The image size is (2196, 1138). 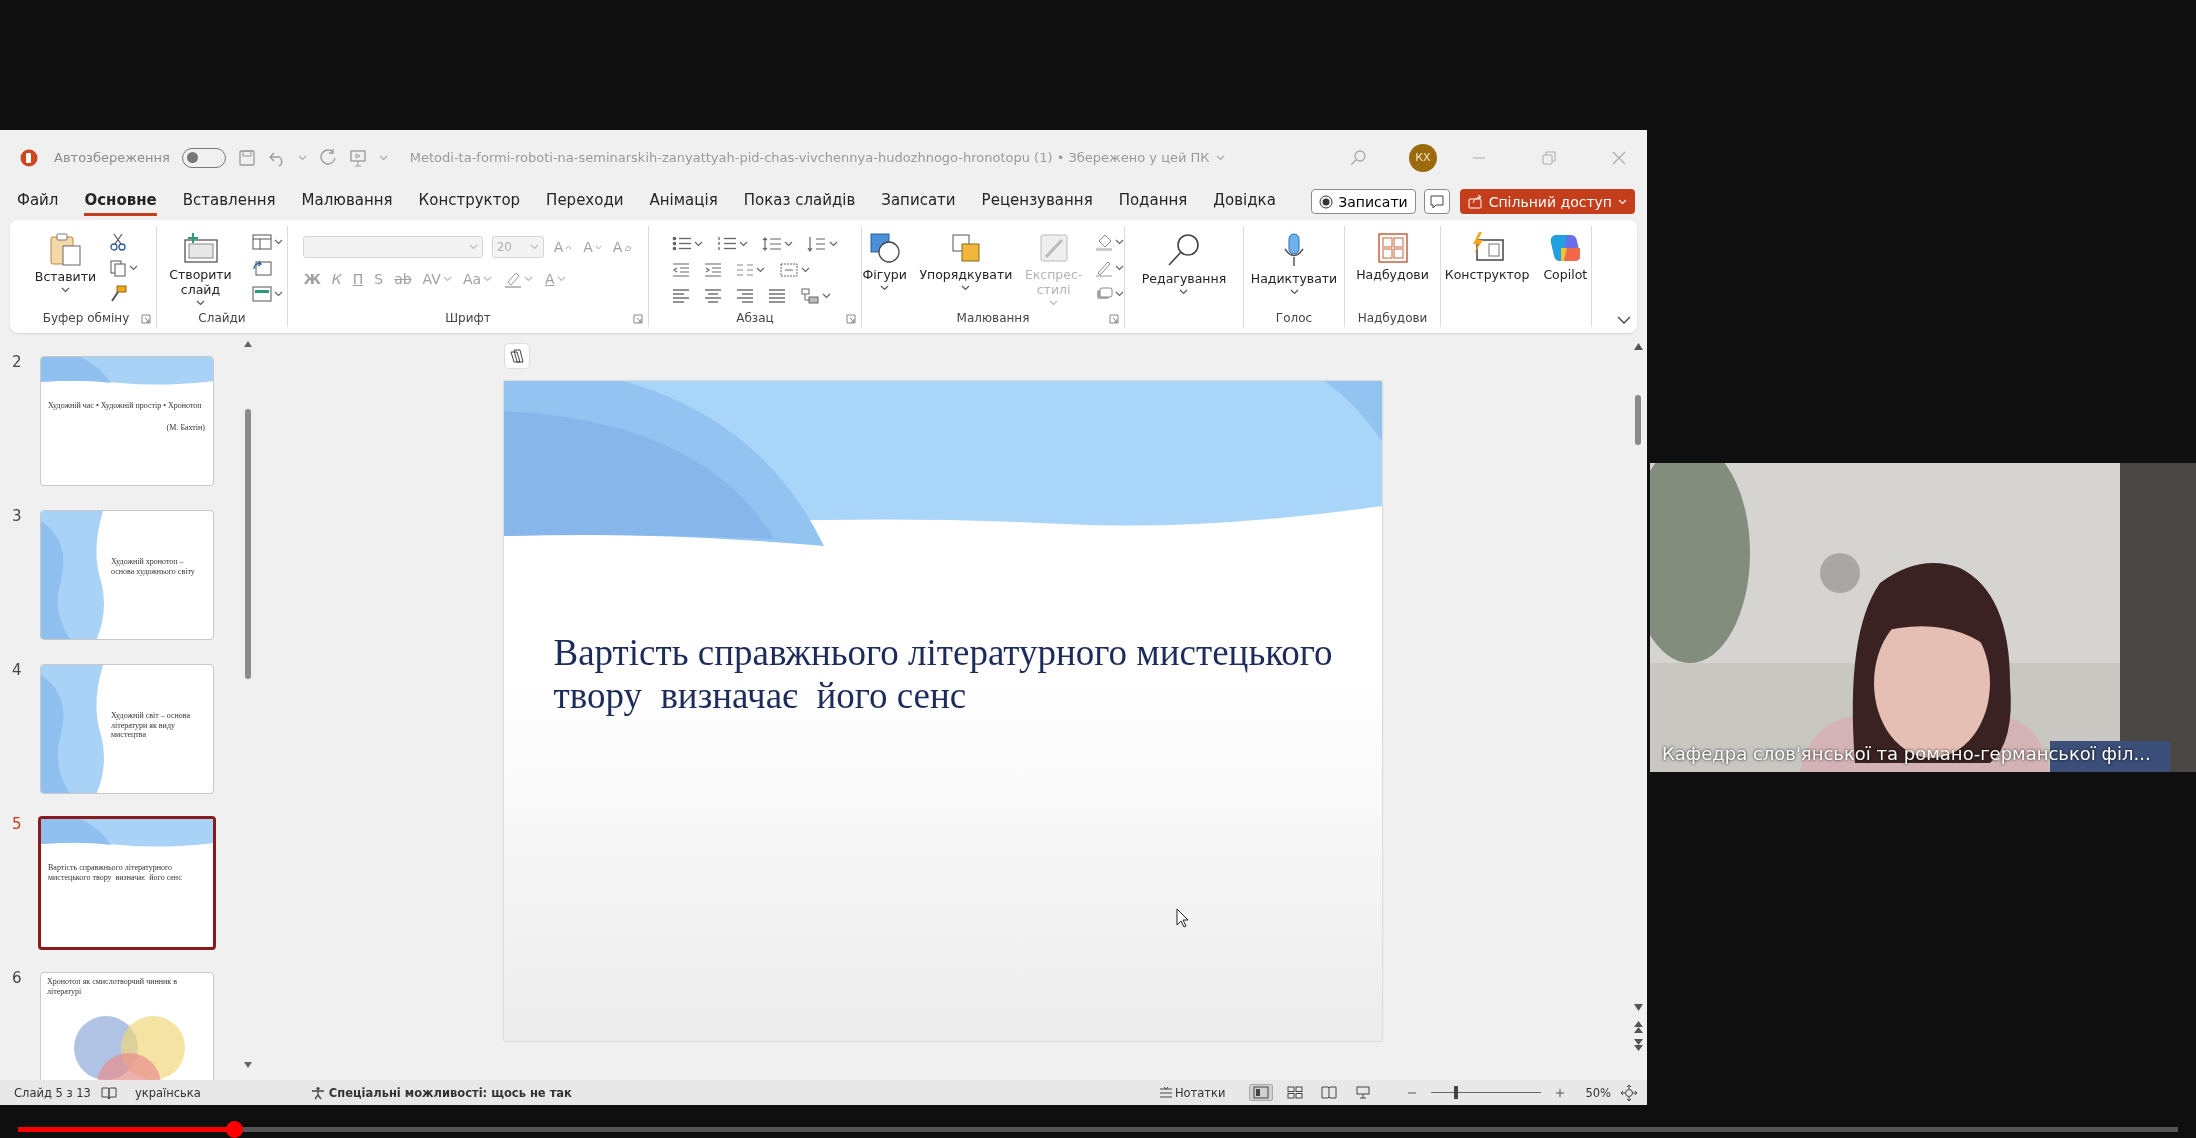 What do you see at coordinates (118, 268) in the screenshot?
I see `copy-icon` at bounding box center [118, 268].